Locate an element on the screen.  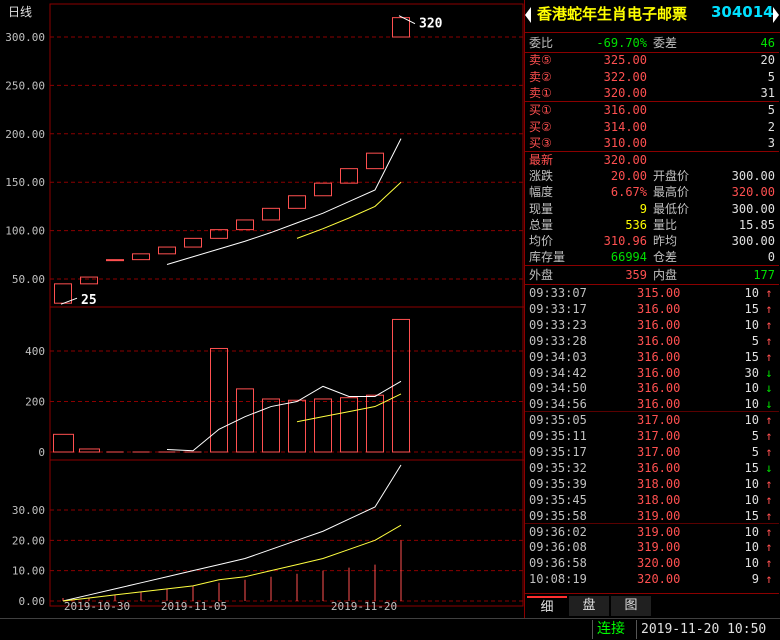
tick-time: 09:36:02 is located at coordinates (558, 531).